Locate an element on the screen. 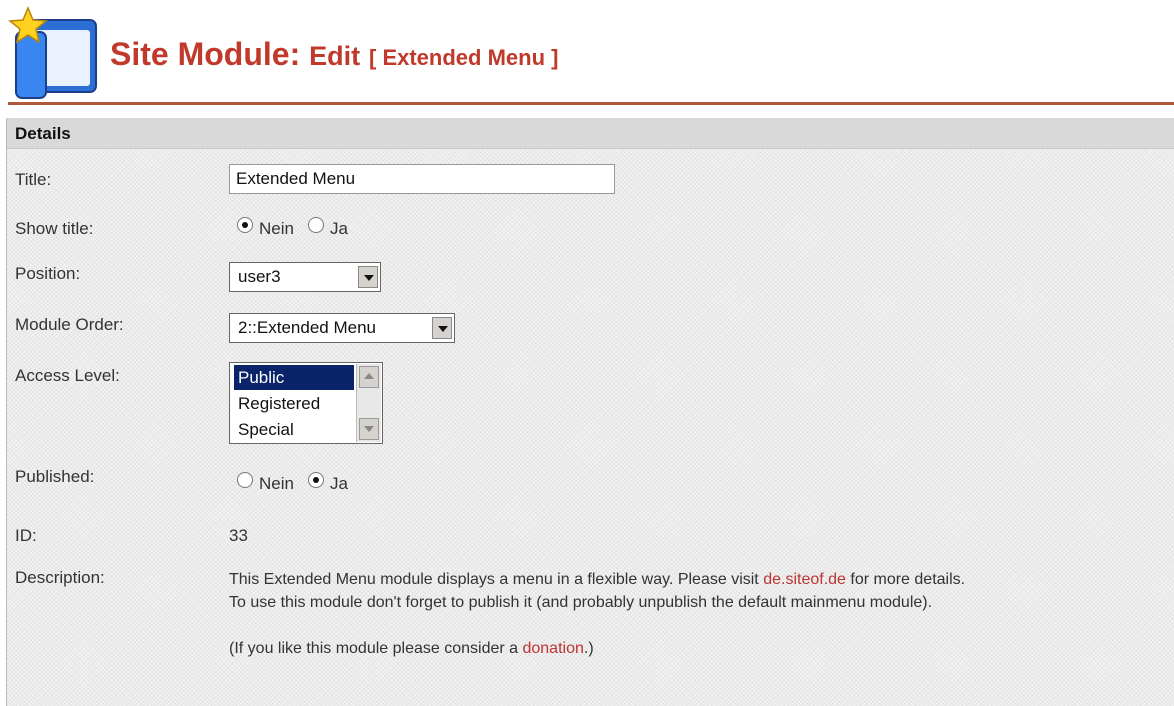  module-order-select: 2::Extended Menu is located at coordinates (342, 328).